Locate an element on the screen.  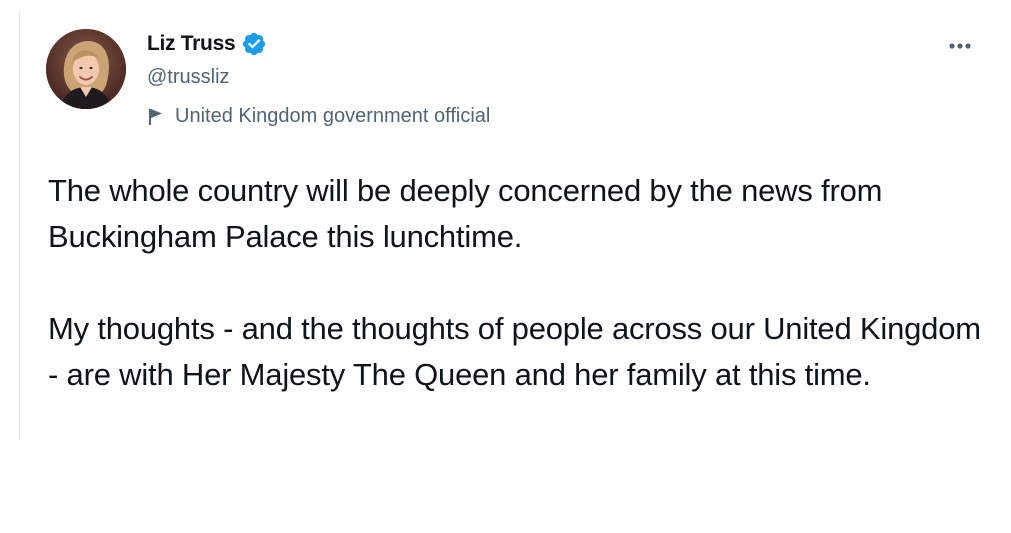
avatar-photo-icon is located at coordinates (86, 69).